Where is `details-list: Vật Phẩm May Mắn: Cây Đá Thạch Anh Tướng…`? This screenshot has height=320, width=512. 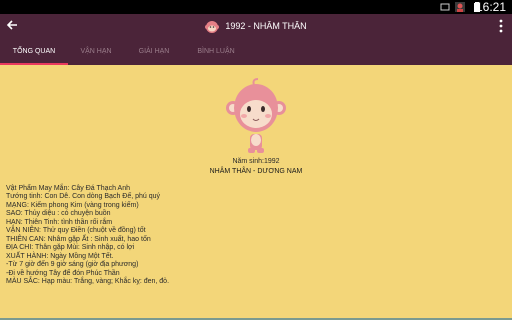
details-list: Vật Phẩm May Mắn: Cây Đá Thạch Anh Tướng… is located at coordinates (87, 235).